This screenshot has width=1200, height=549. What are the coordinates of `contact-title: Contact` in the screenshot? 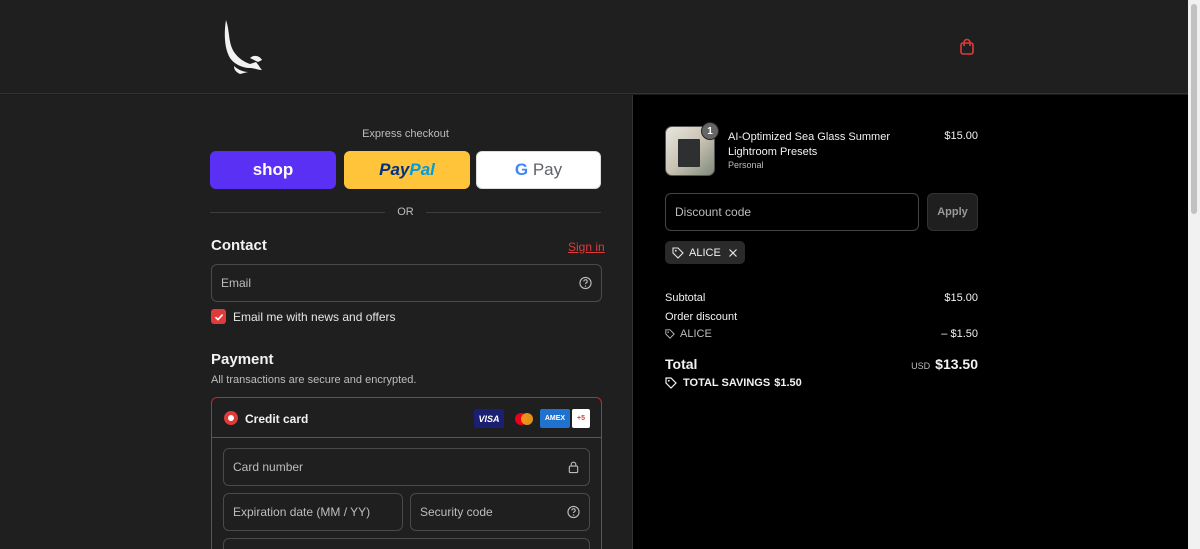 It's located at (239, 245).